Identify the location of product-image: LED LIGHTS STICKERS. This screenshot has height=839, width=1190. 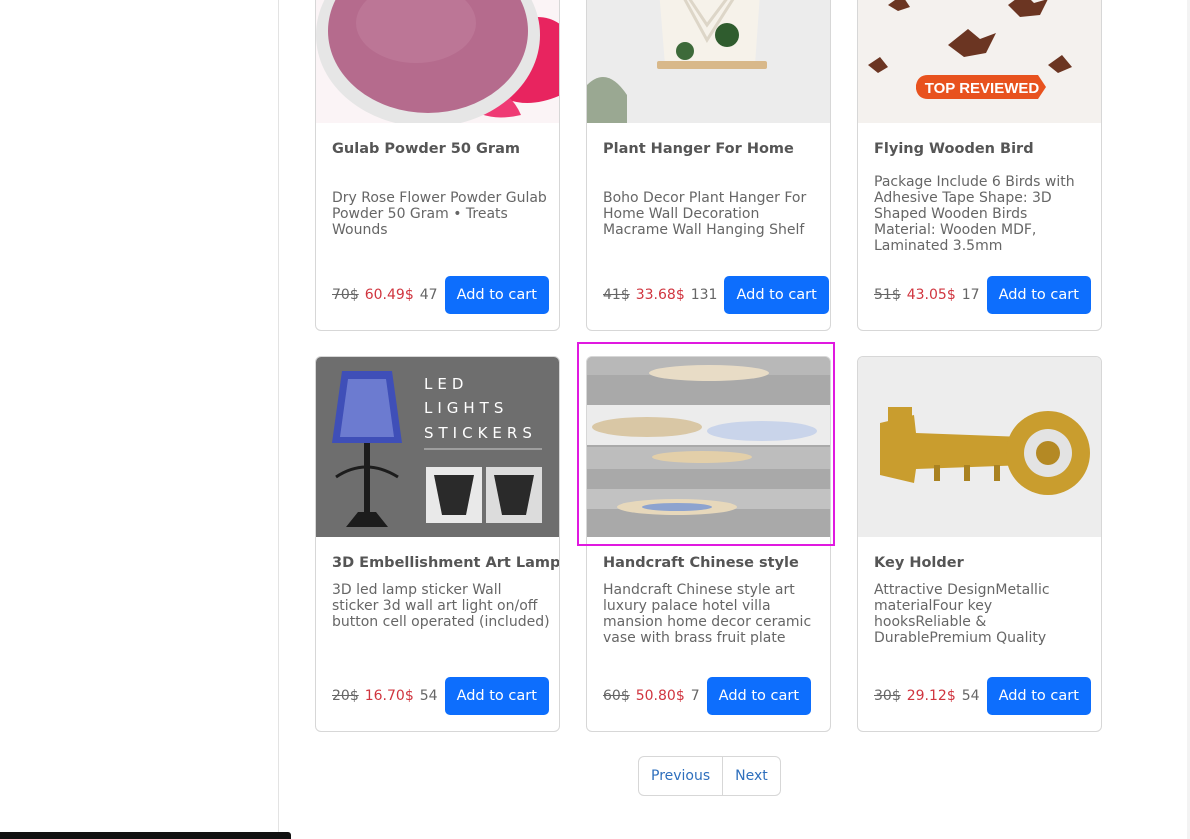
(437, 447).